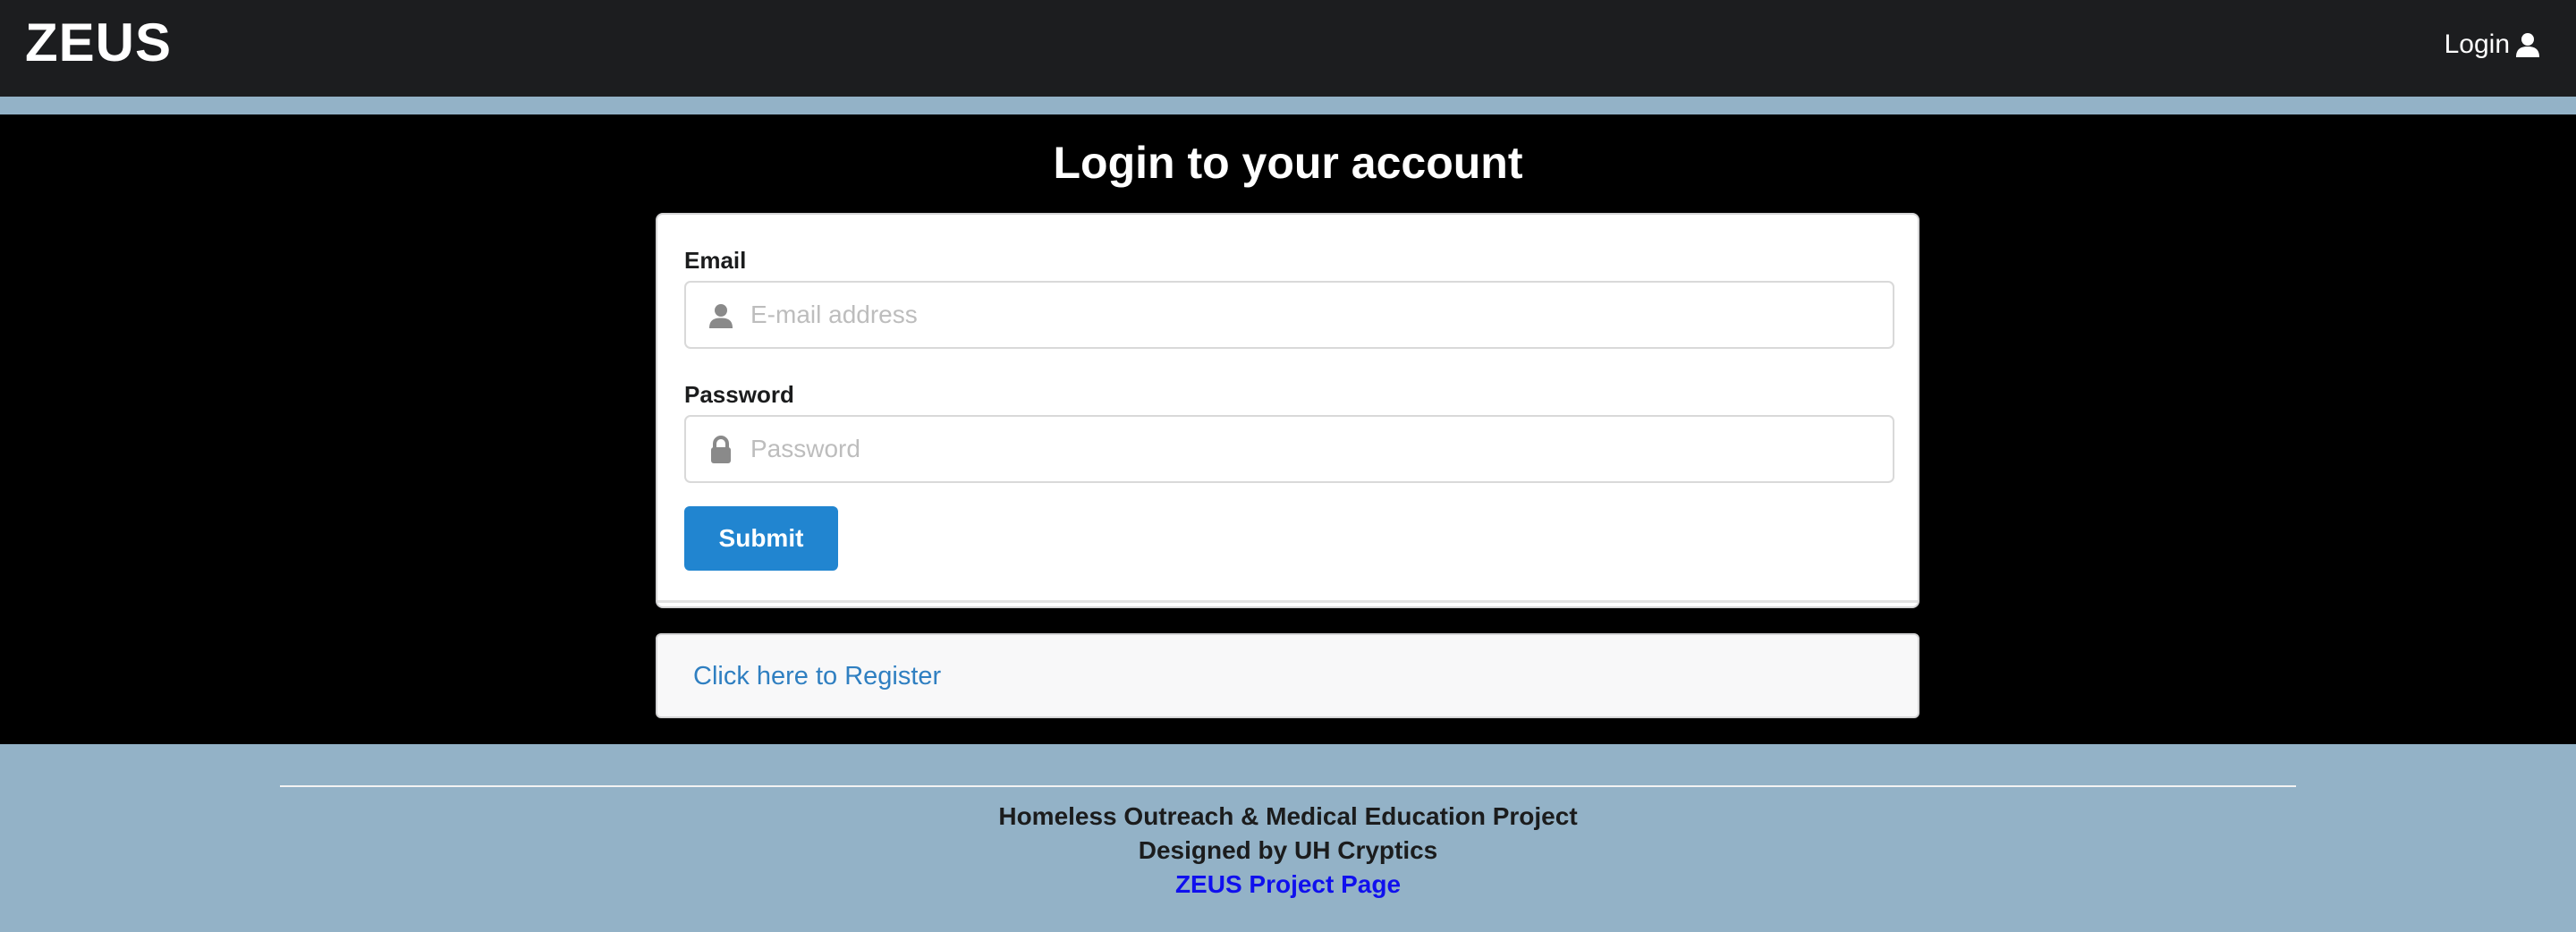 This screenshot has width=2576, height=932. What do you see at coordinates (1288, 48) in the screenshot?
I see `top-navbar: ZEUS Login` at bounding box center [1288, 48].